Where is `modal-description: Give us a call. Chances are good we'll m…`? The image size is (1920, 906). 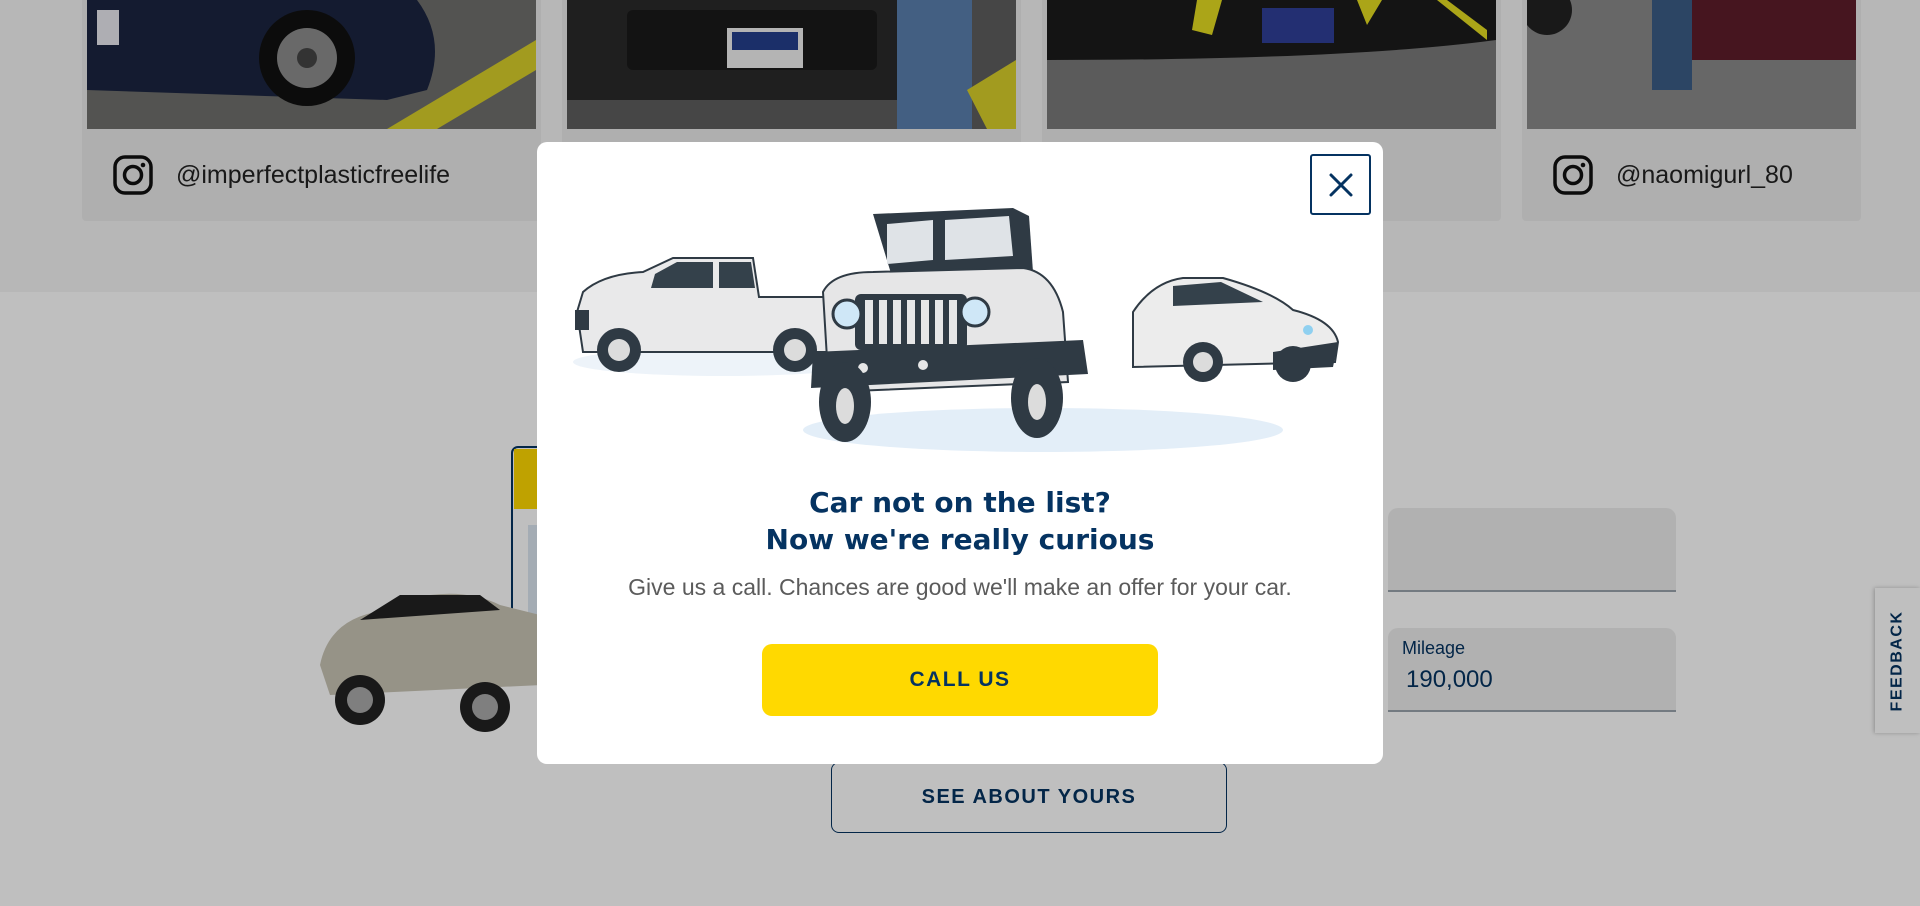
modal-description: Give us a call. Chances are good we'll m… is located at coordinates (960, 587).